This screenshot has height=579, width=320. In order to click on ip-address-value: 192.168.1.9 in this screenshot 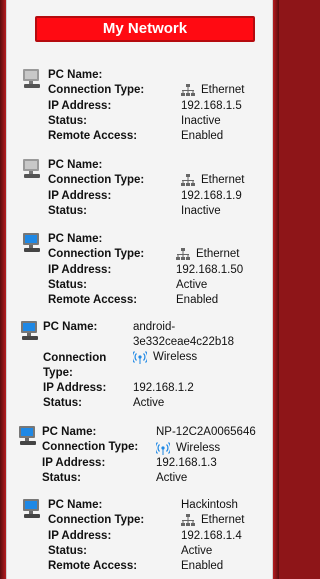, I will do `click(211, 196)`.